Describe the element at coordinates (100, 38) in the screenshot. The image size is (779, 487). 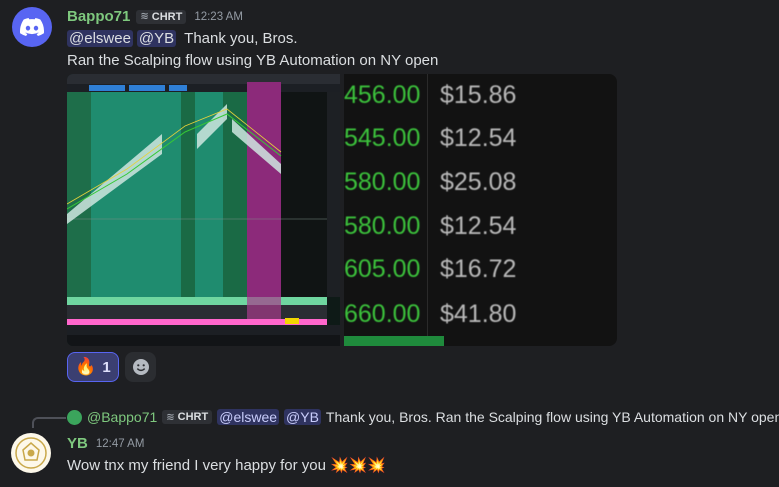
I see `mention-elswee: @elswee` at that location.